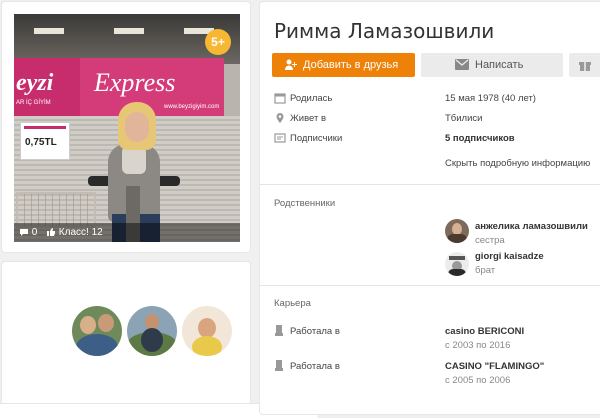  I want to click on comments-count: 0, so click(34, 232).